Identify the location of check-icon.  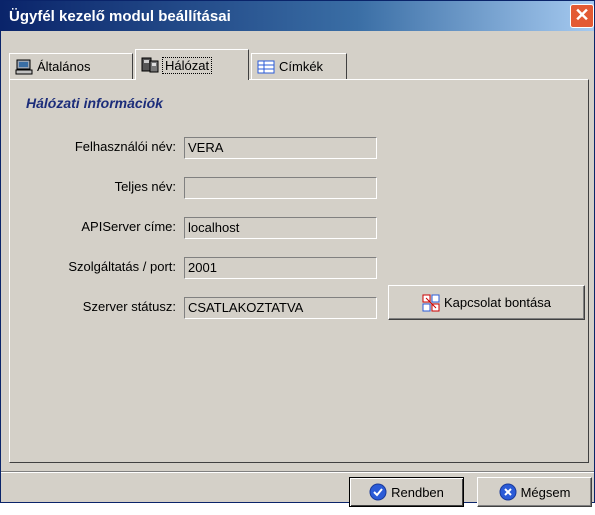
(378, 492).